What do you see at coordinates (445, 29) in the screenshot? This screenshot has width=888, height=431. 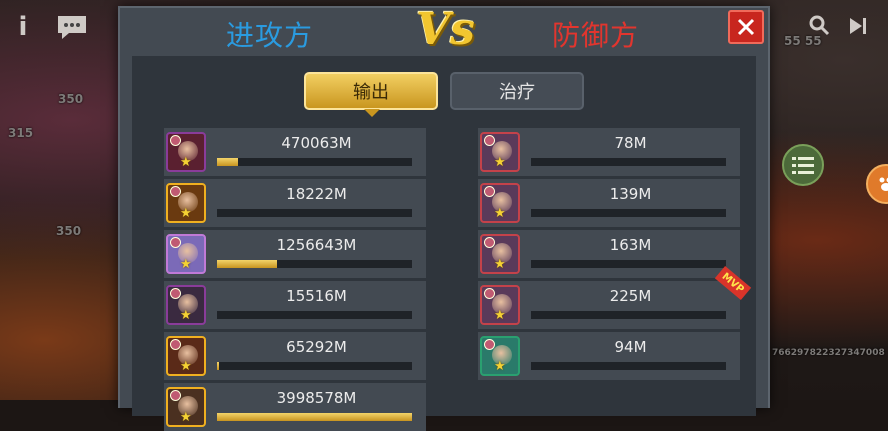 I see `vs-emblem: Vs` at bounding box center [445, 29].